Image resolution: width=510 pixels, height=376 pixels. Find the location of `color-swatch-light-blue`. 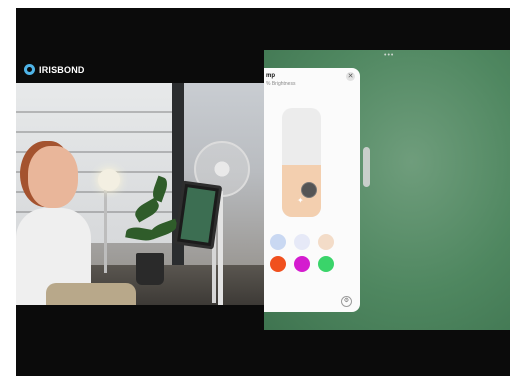

color-swatch-light-blue is located at coordinates (278, 242).